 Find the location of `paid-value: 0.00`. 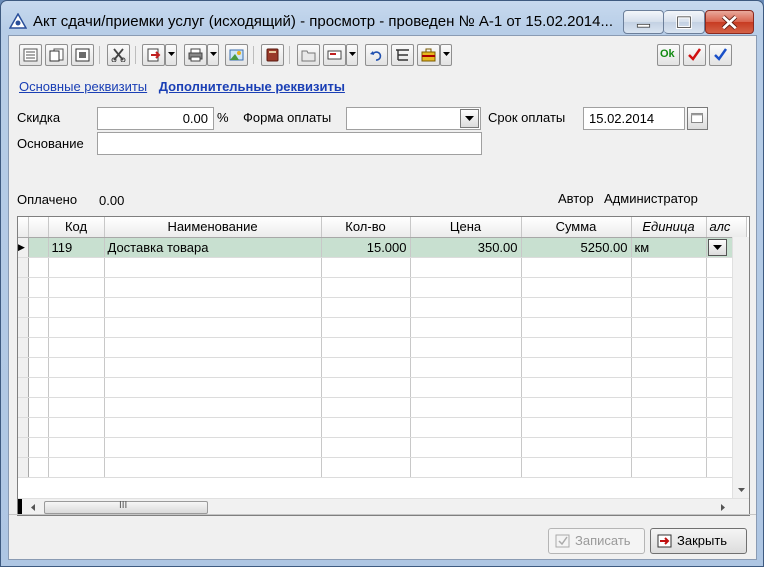

paid-value: 0.00 is located at coordinates (112, 200).